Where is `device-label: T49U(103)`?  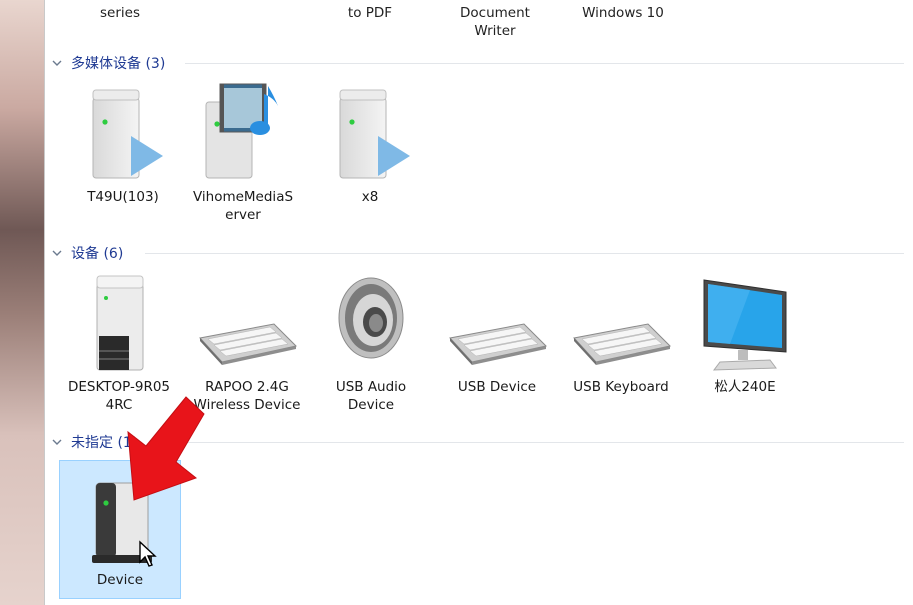
device-label: T49U(103) is located at coordinates (123, 197).